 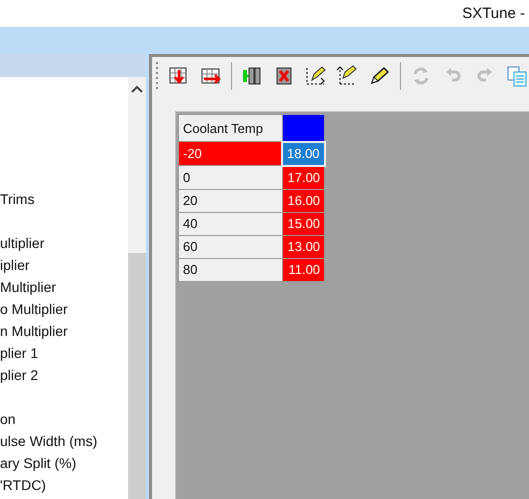 What do you see at coordinates (303, 200) in the screenshot?
I see `table-cell: 16.00` at bounding box center [303, 200].